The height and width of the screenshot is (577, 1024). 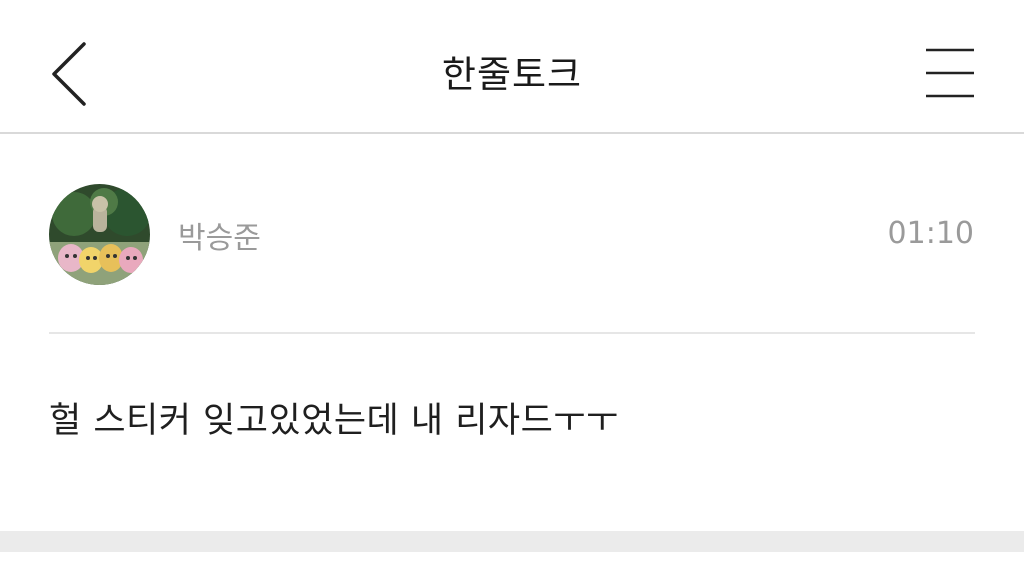 I want to click on avatar, so click(x=99, y=234).